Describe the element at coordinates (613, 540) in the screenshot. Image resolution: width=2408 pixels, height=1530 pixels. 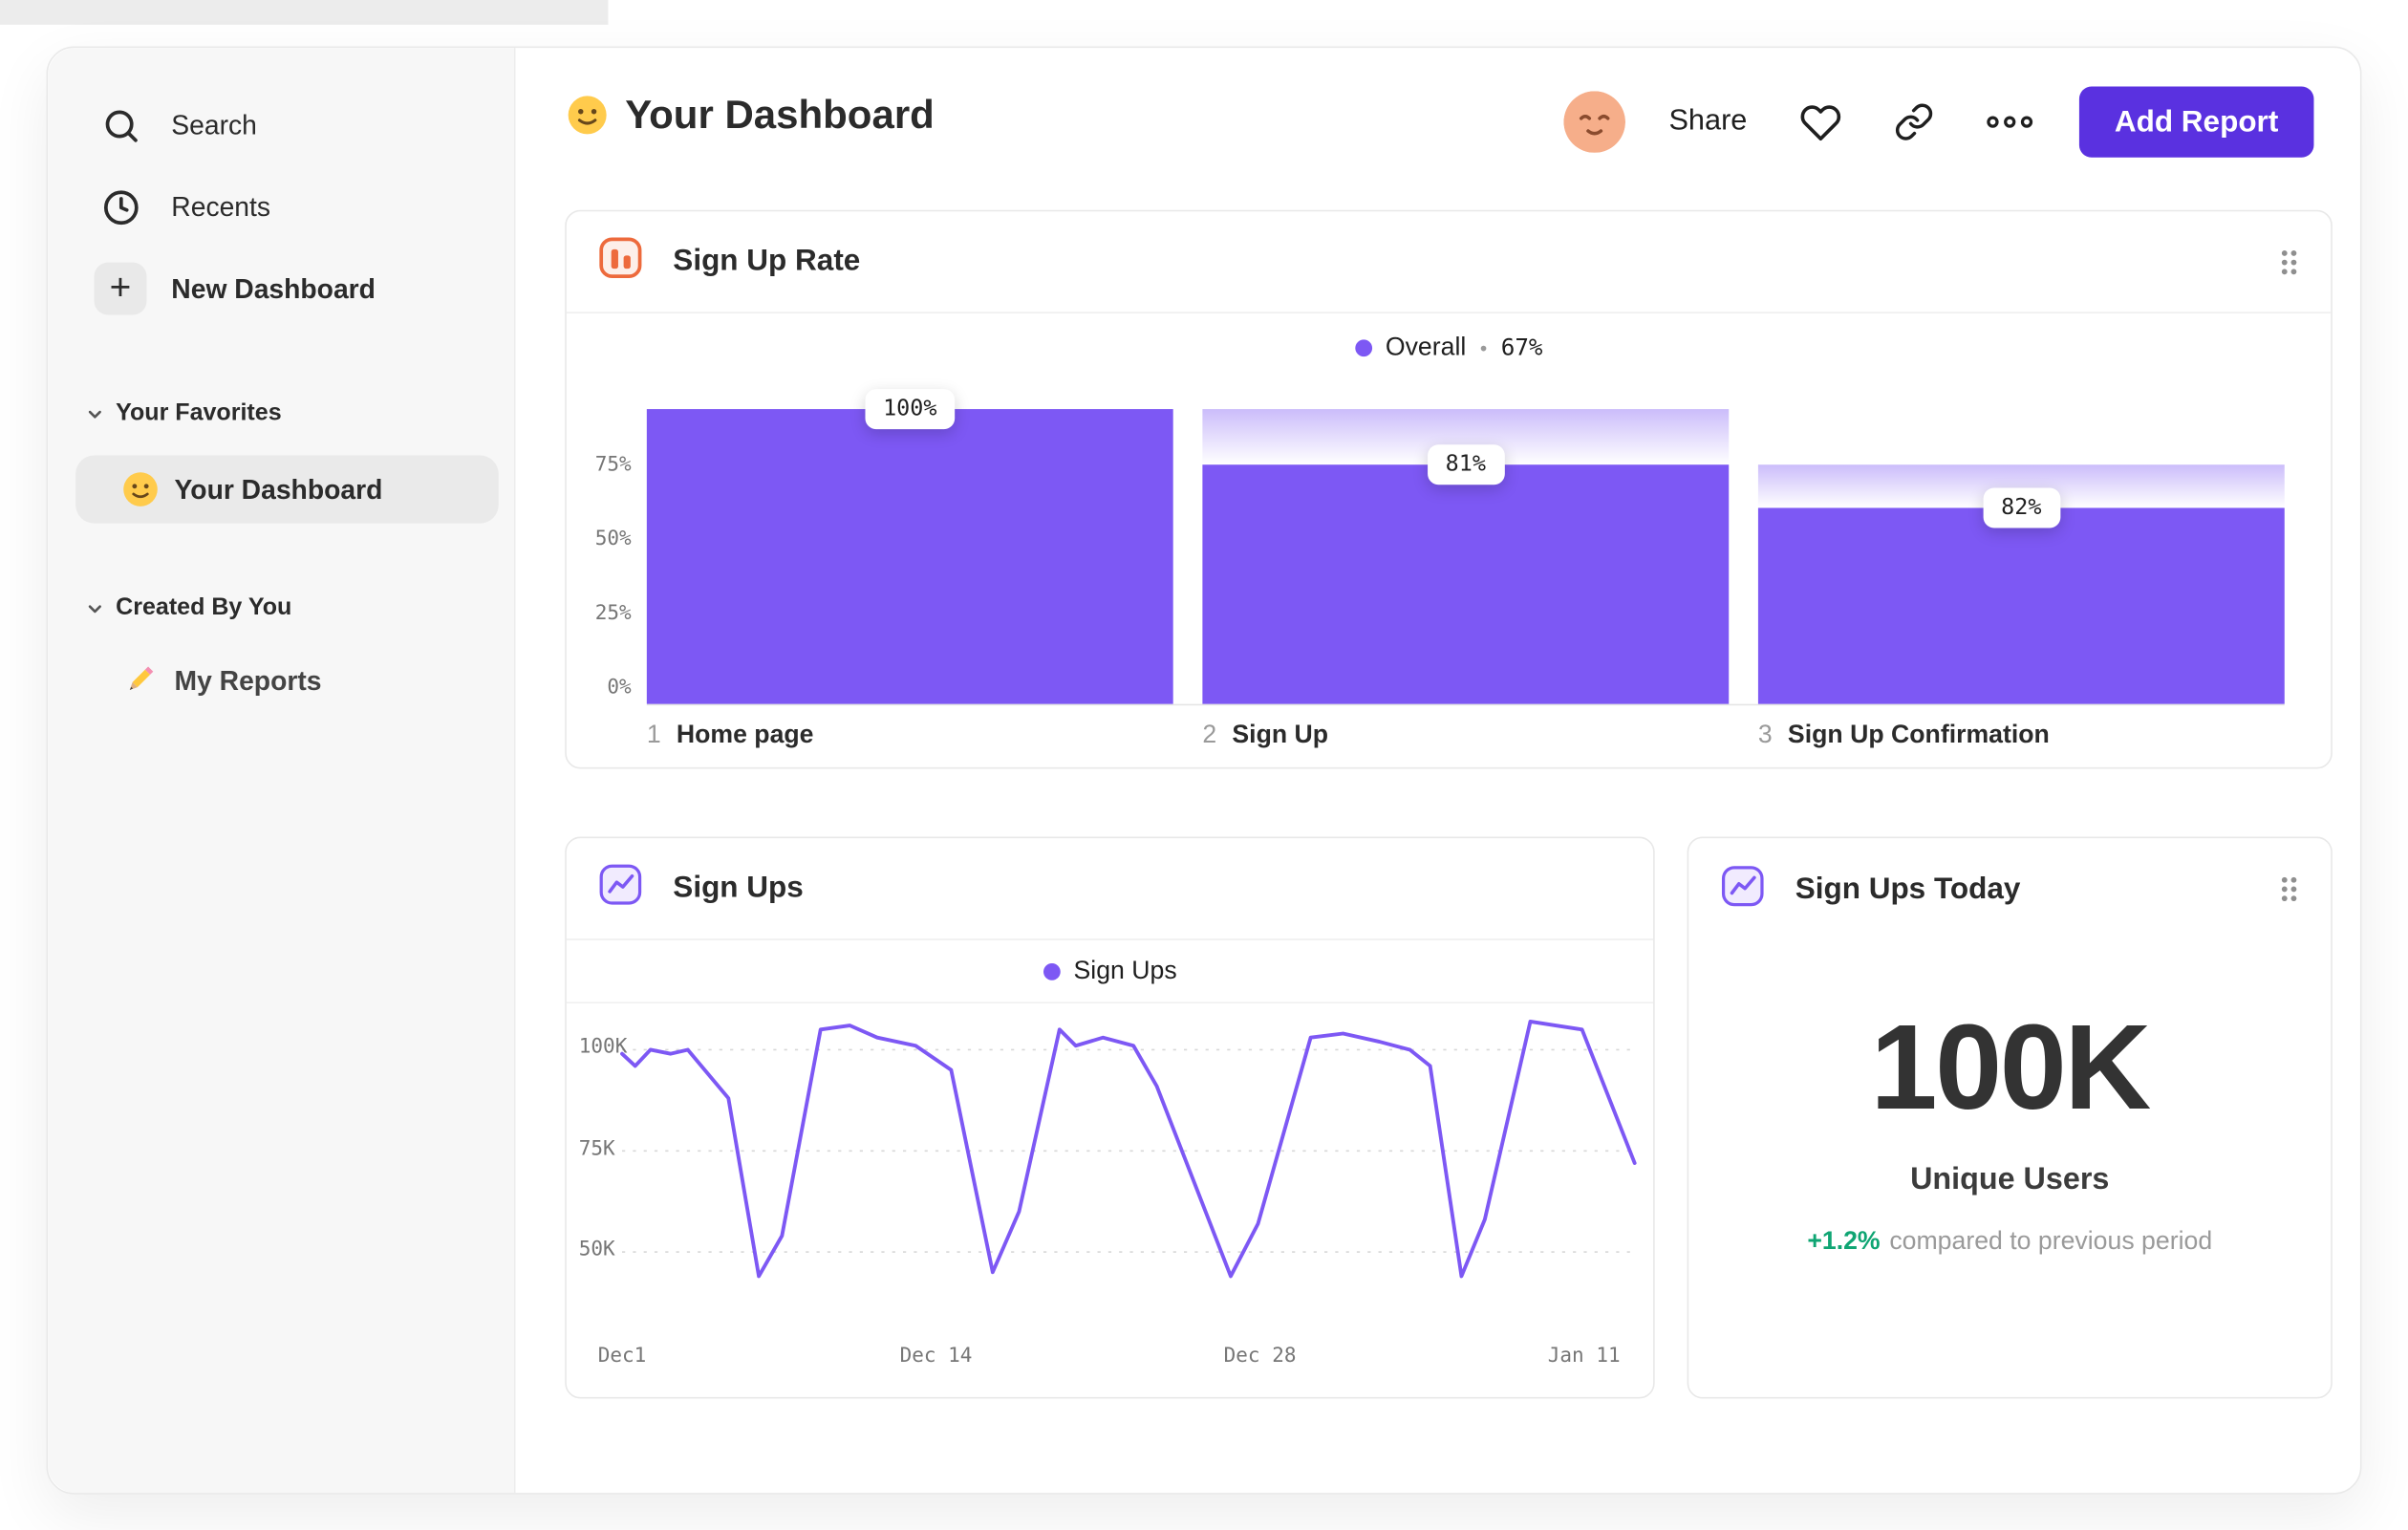
I see `funnel-y-tick: 50%` at that location.